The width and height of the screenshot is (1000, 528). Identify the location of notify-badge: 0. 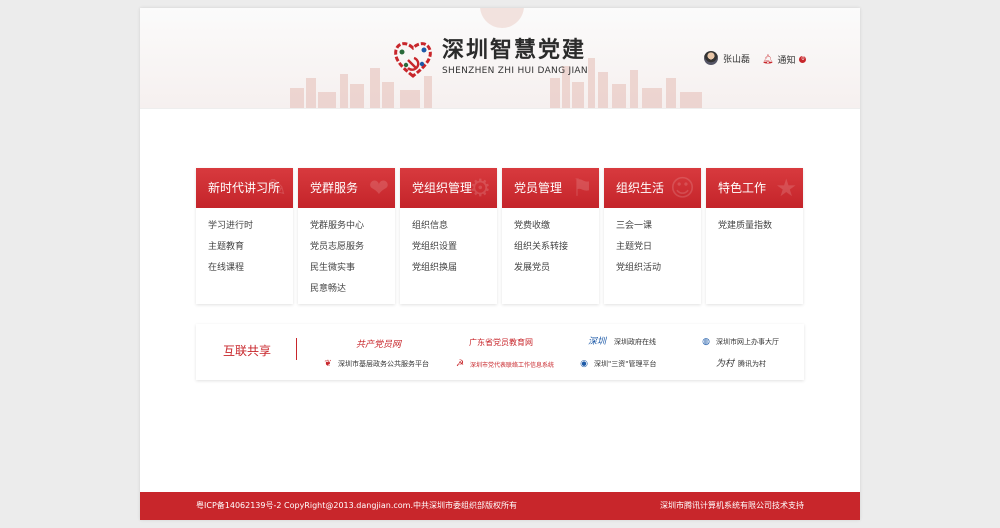
(803, 59).